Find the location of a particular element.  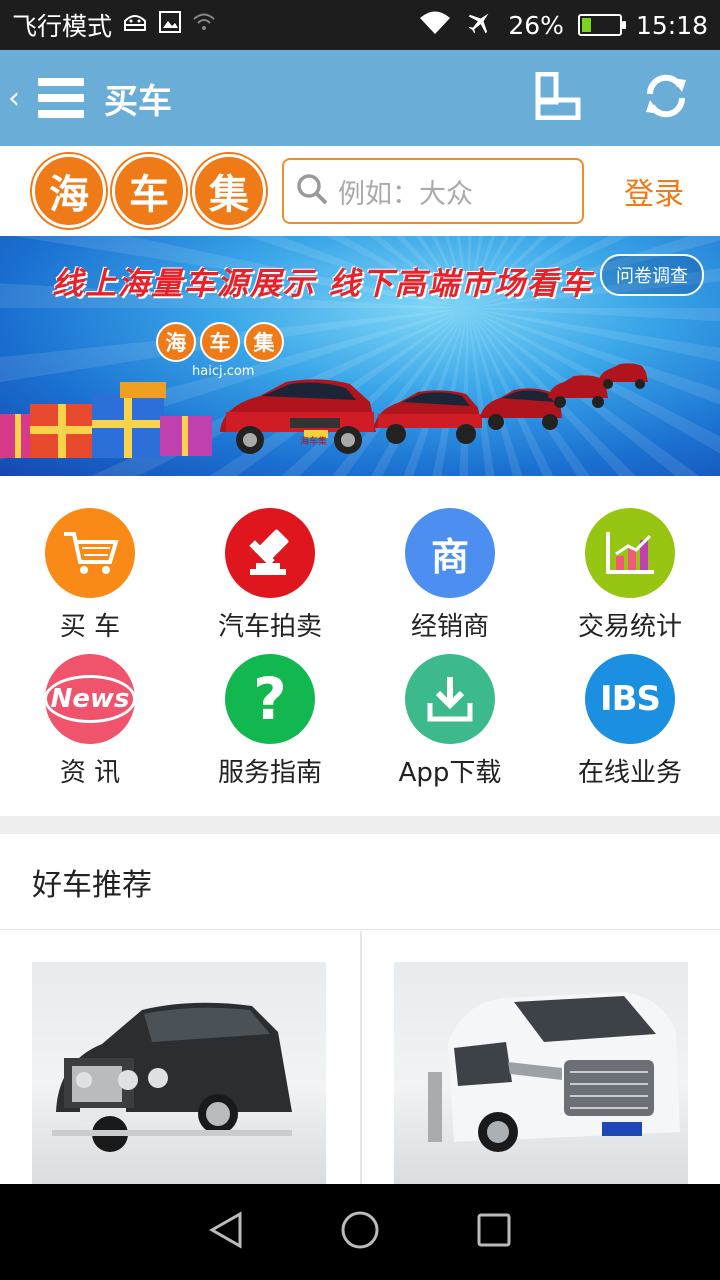

feature-dealer: 商 经销商 is located at coordinates (450, 581).